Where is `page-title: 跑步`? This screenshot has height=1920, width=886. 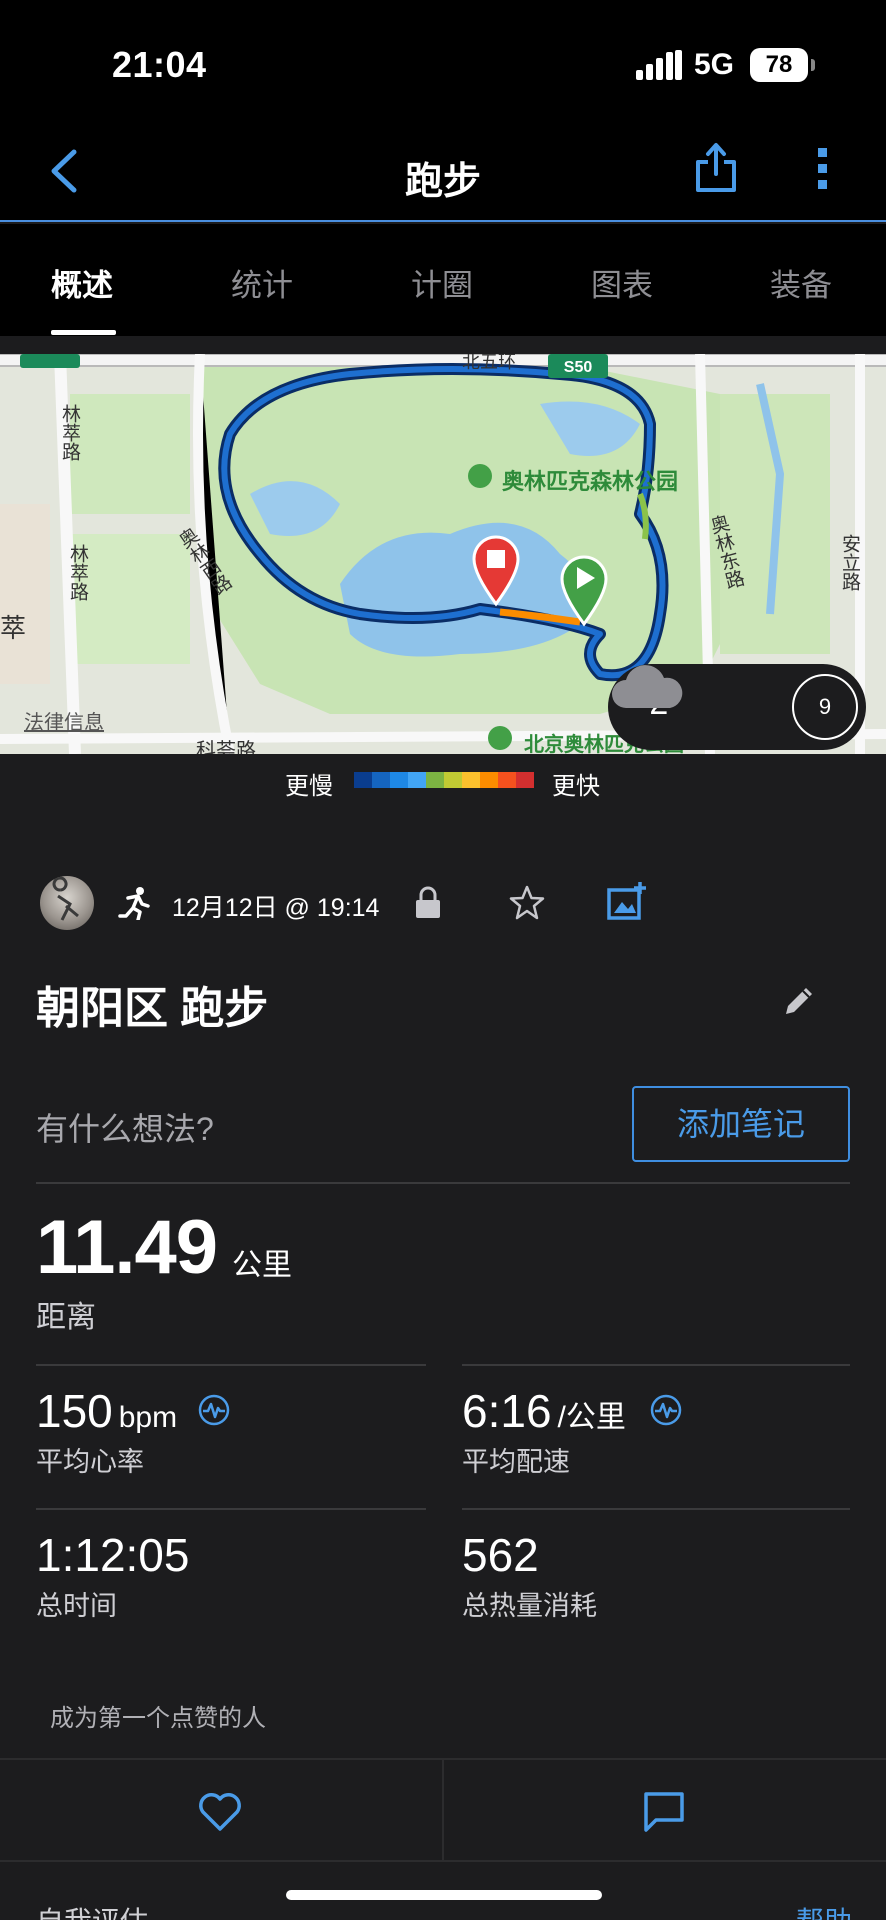
page-title: 跑步 is located at coordinates (442, 182).